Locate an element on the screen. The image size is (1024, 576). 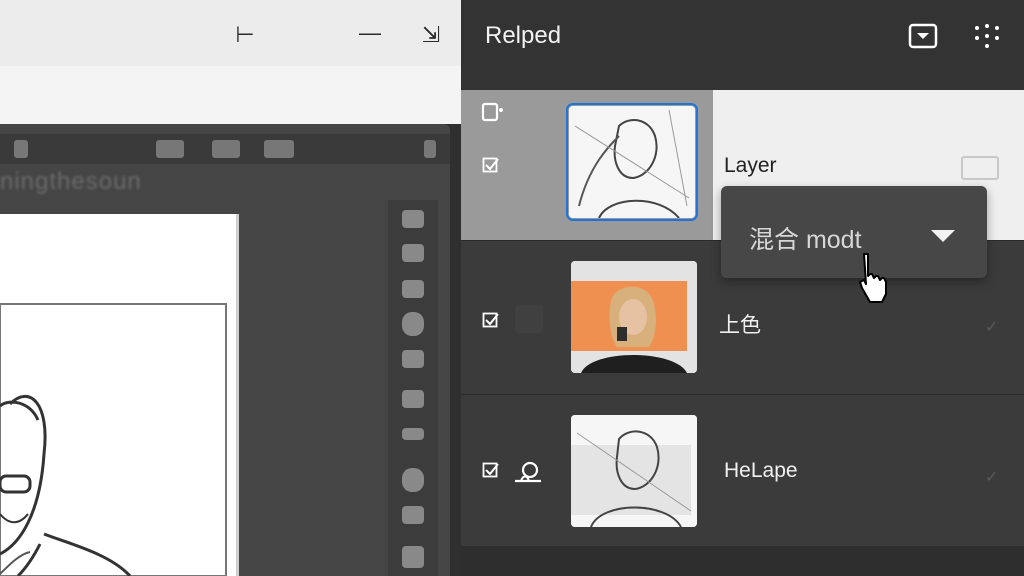
layer-name: HeLape is located at coordinates (761, 470).